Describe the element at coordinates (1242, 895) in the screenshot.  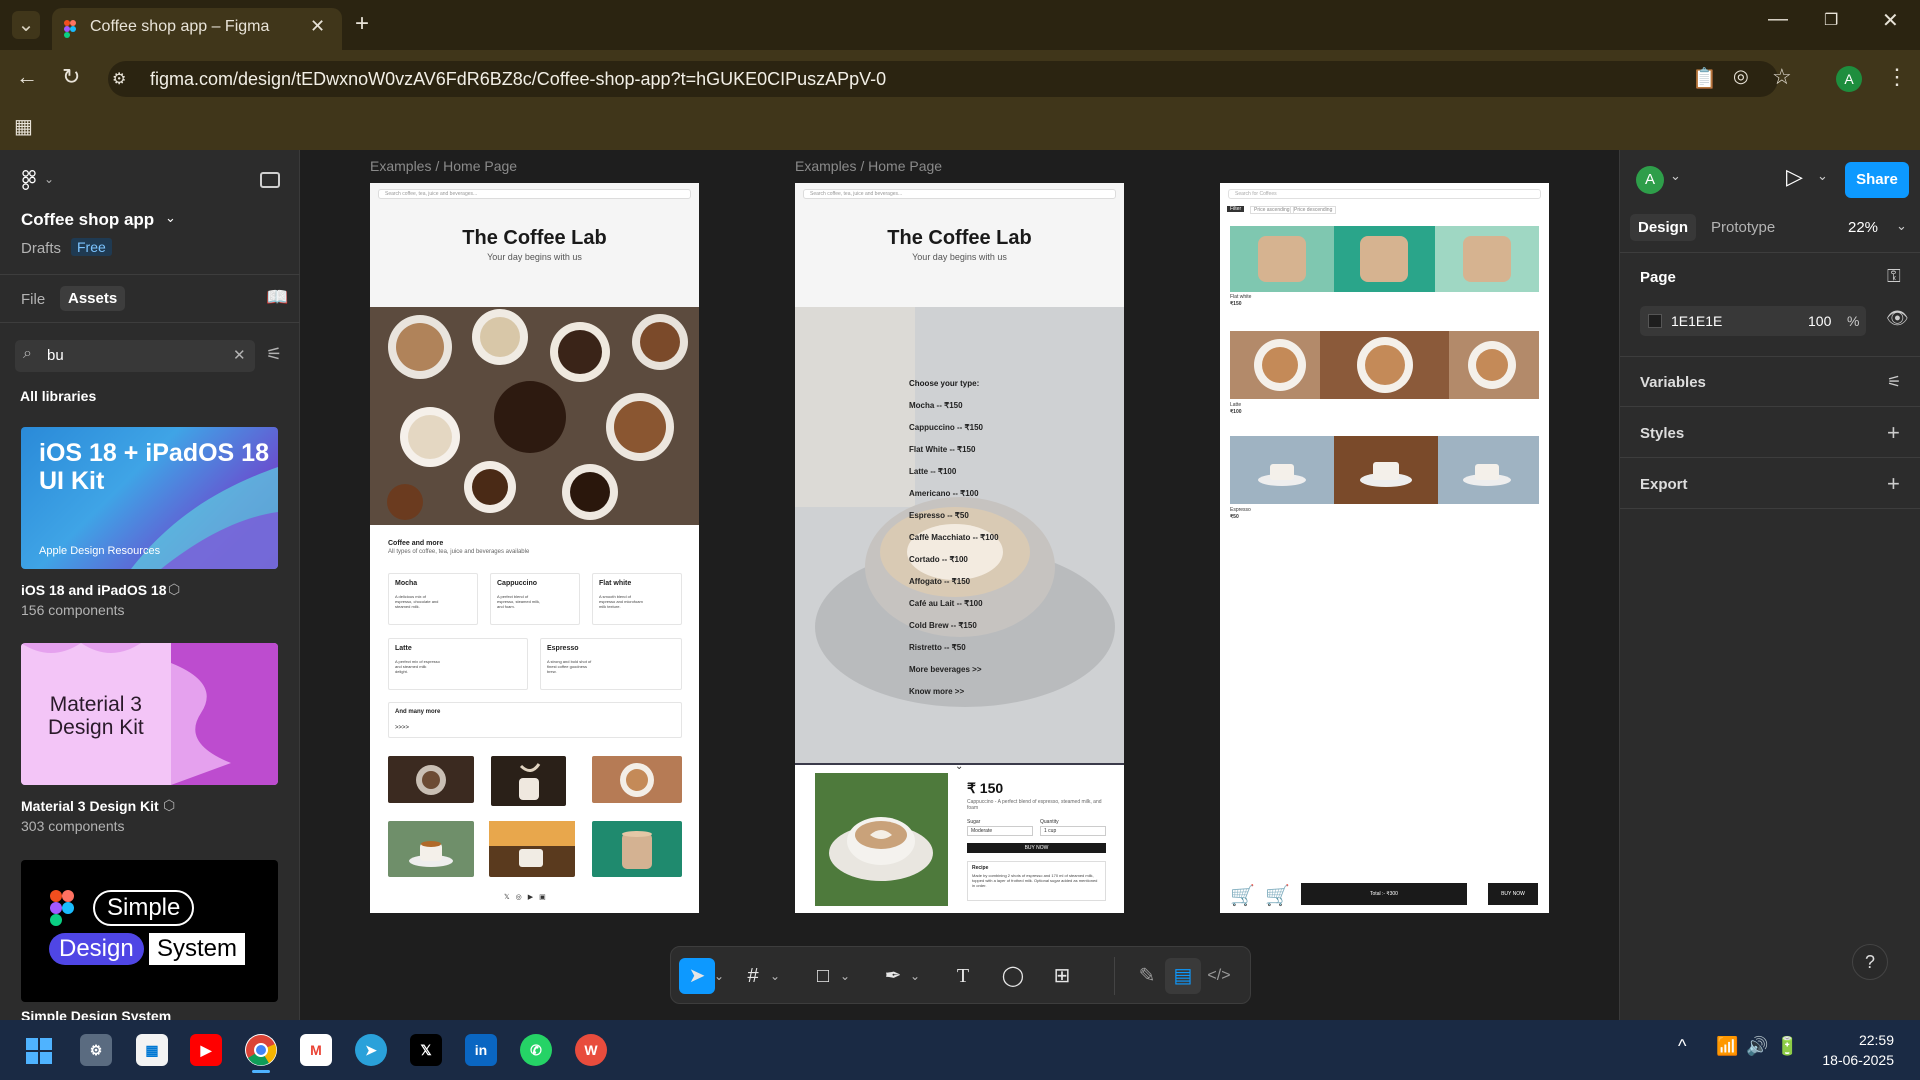
I see `cart-icon: 🛒` at that location.